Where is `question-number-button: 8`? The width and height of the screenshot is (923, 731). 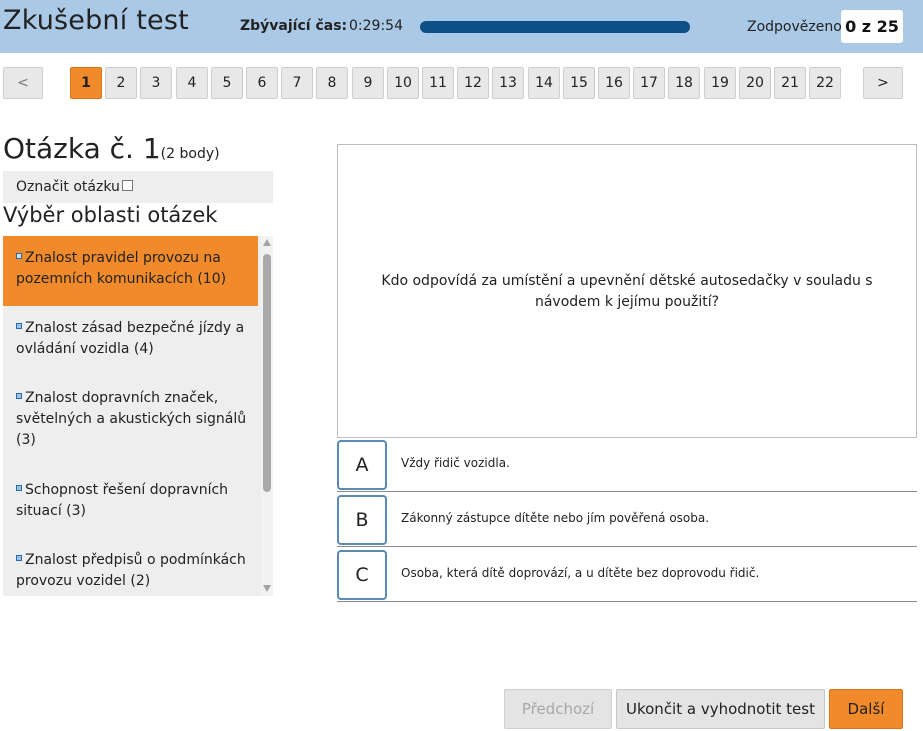
question-number-button: 8 is located at coordinates (332, 83).